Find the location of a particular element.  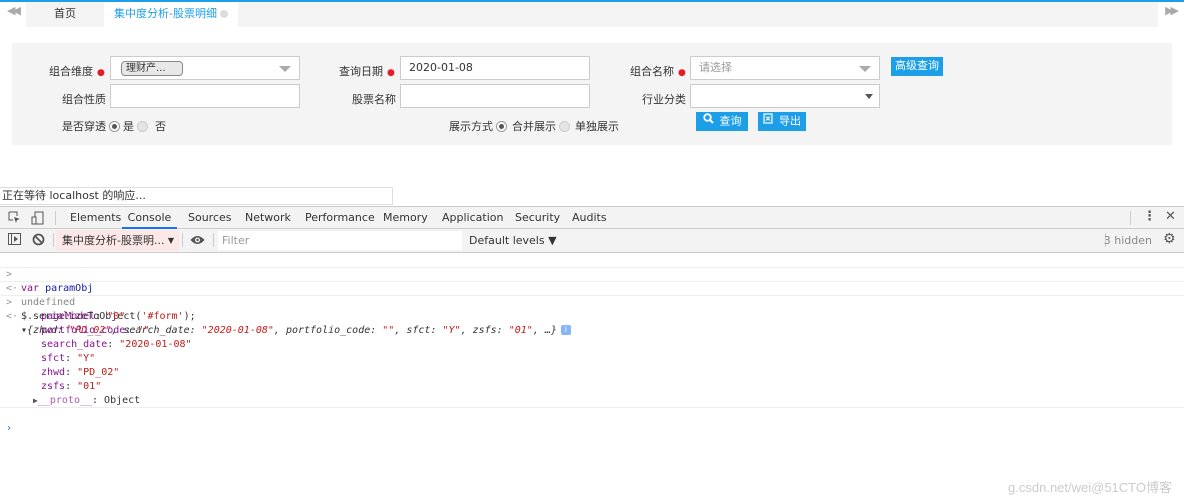

query-button: 查询 is located at coordinates (722, 121).